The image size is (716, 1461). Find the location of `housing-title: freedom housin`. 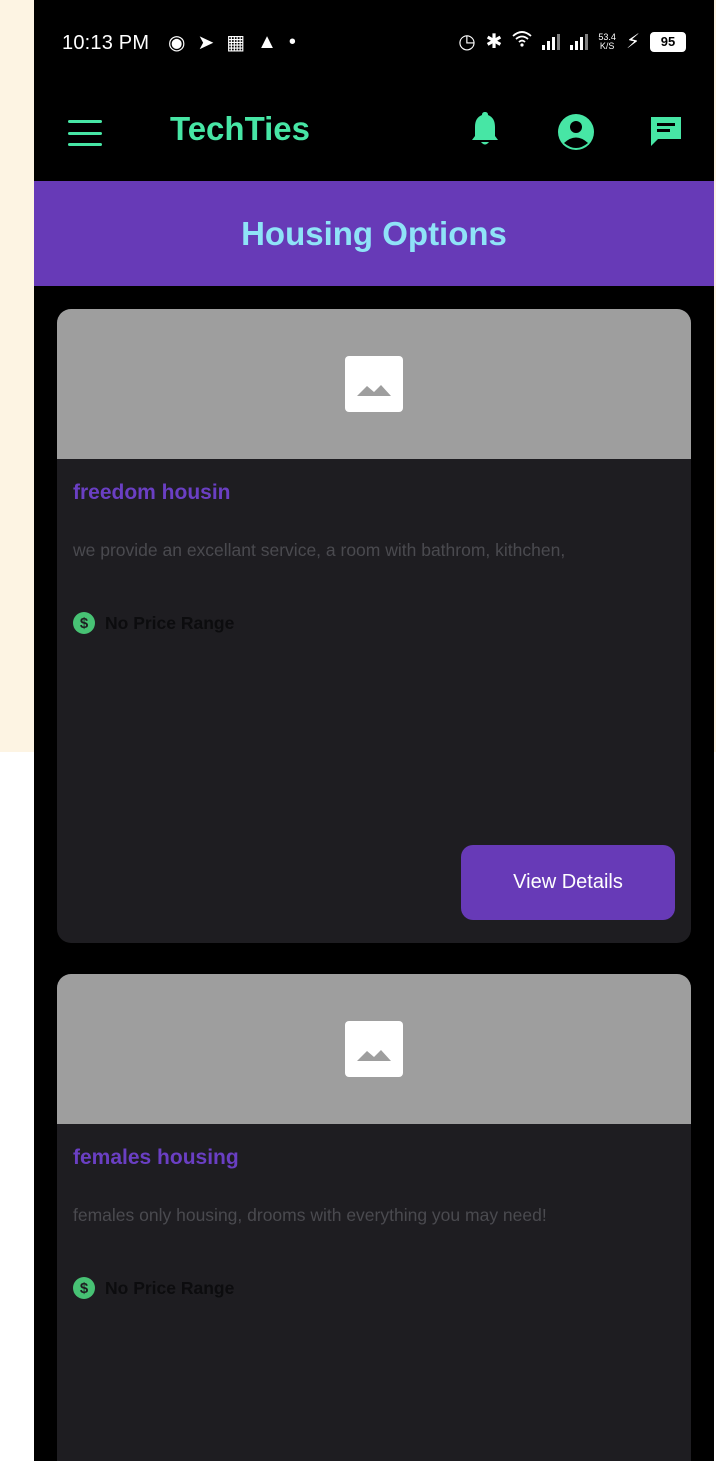

housing-title: freedom housin is located at coordinates (152, 492).